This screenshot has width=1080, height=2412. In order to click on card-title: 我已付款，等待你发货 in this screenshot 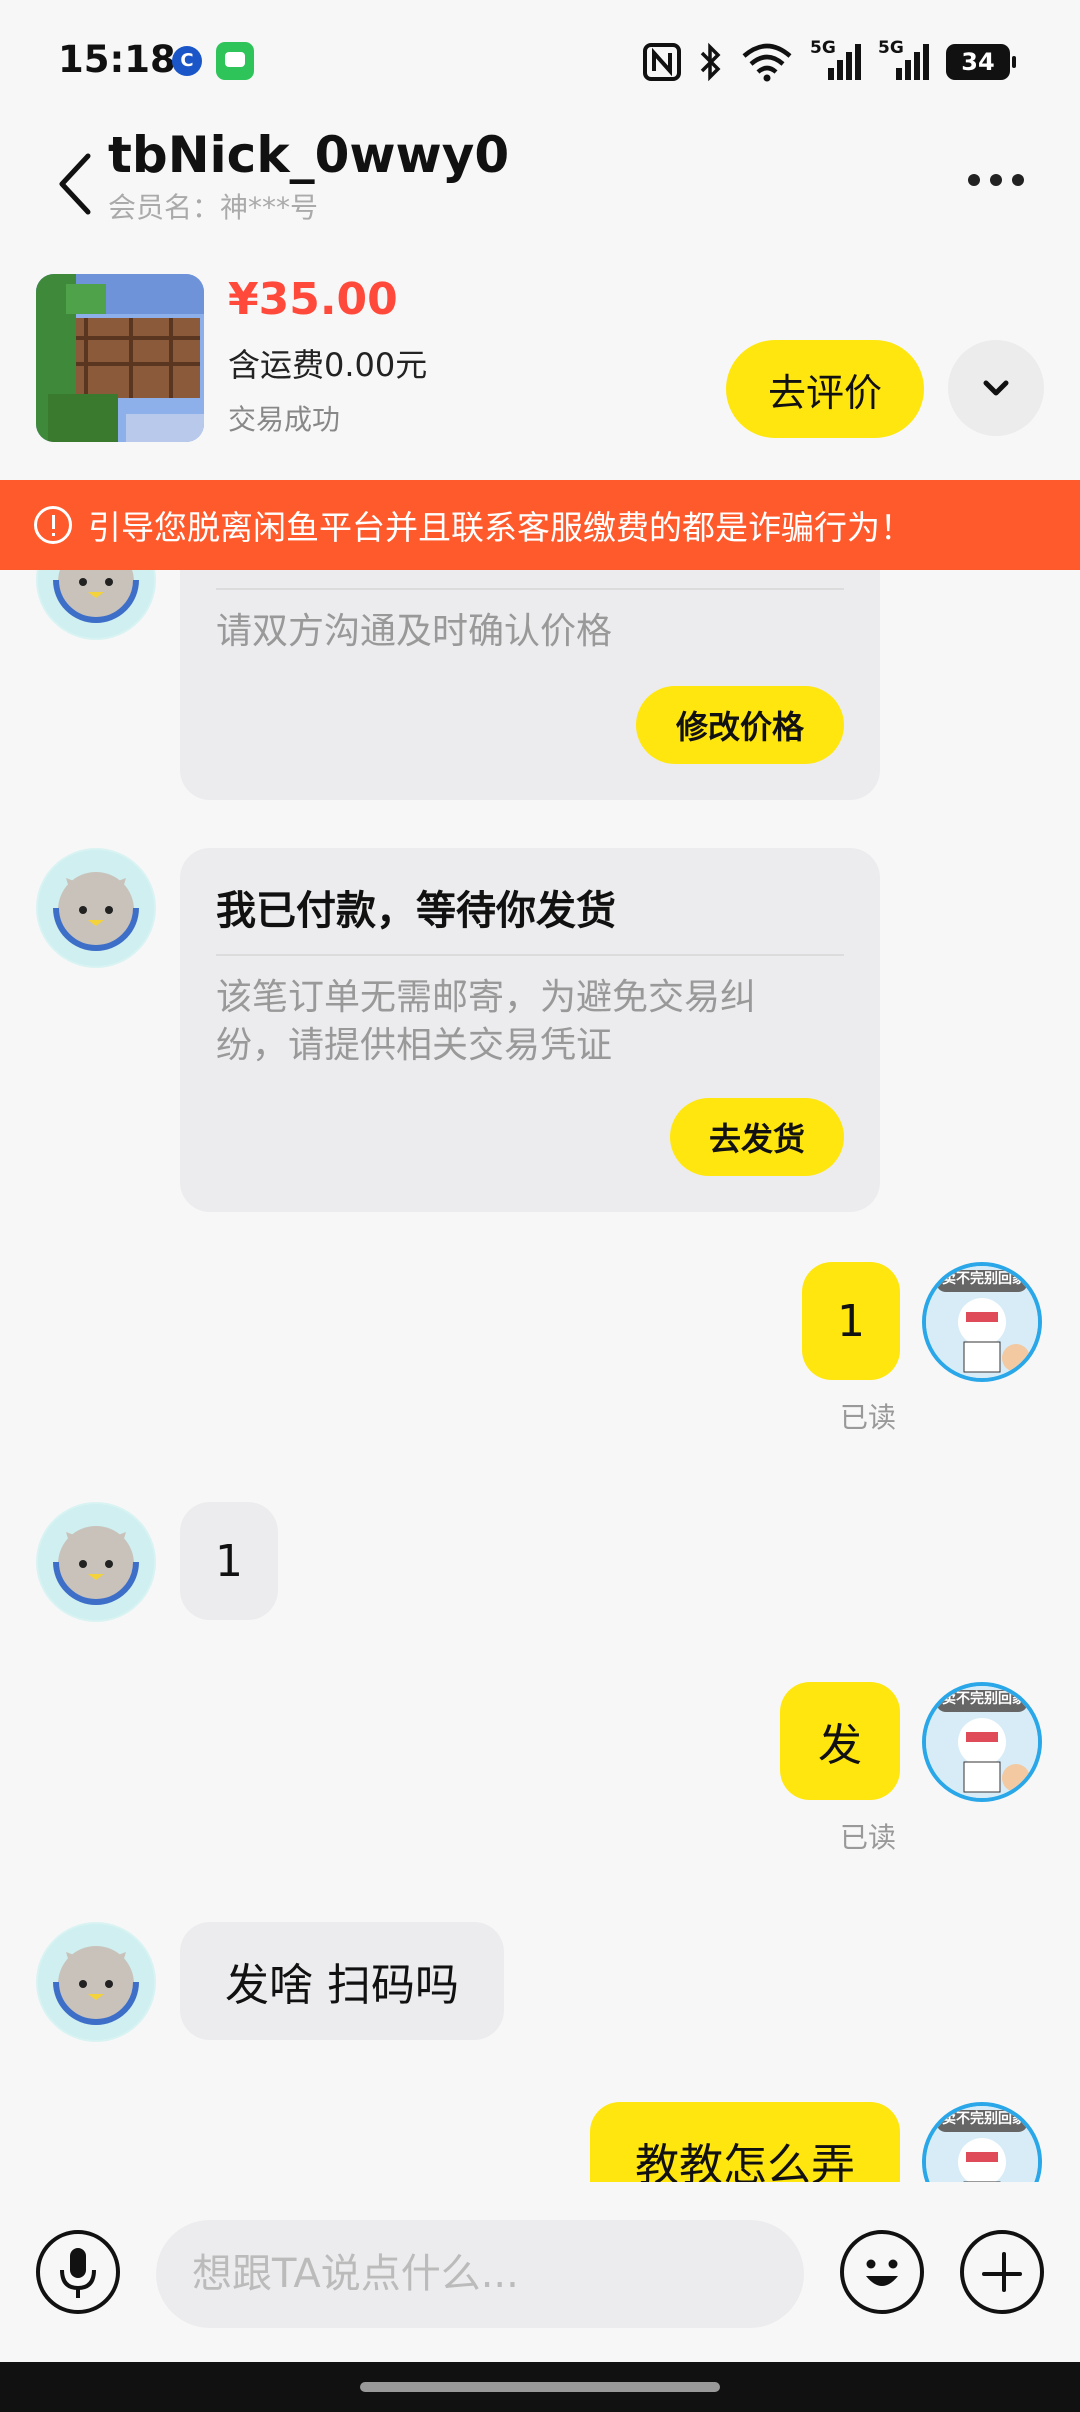, I will do `click(416, 911)`.